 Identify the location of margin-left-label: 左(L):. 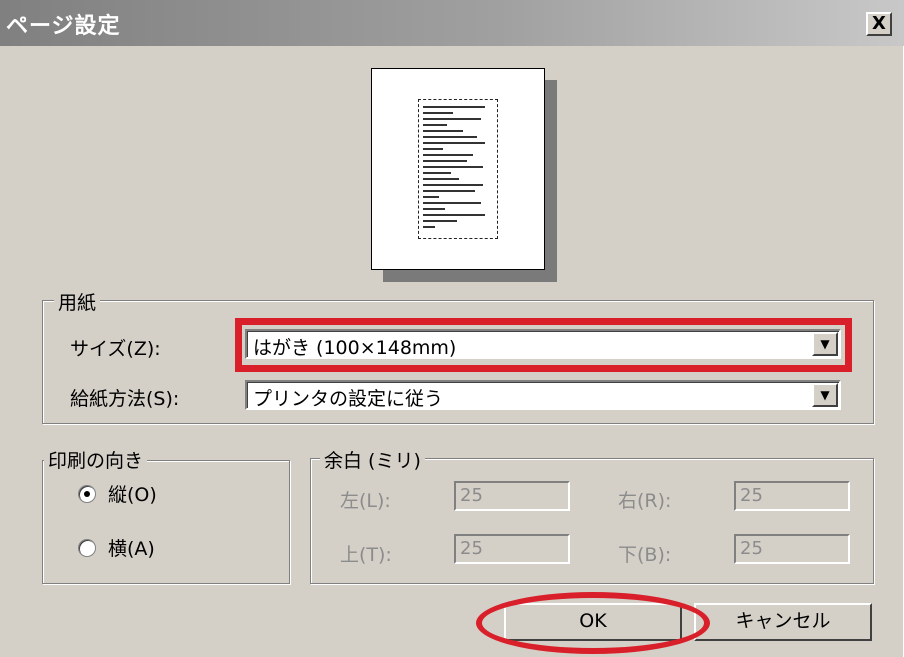
(365, 501).